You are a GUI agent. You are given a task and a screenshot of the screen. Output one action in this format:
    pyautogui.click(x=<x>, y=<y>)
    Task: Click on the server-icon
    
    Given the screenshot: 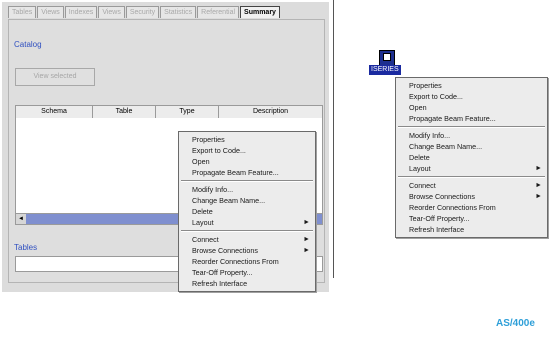 What is the action you would take?
    pyautogui.click(x=387, y=58)
    